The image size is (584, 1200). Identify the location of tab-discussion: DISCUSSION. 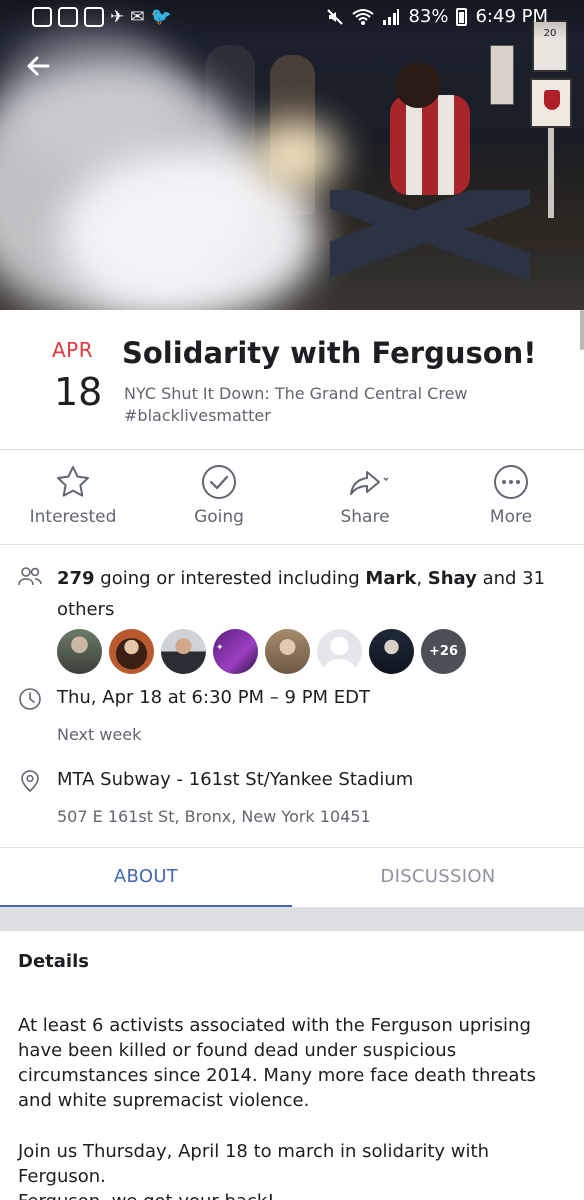
(438, 877).